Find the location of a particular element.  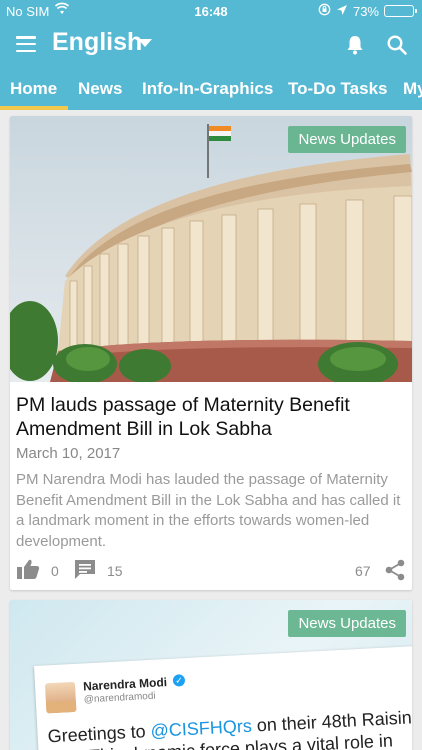

chevron-down-icon is located at coordinates (145, 43).